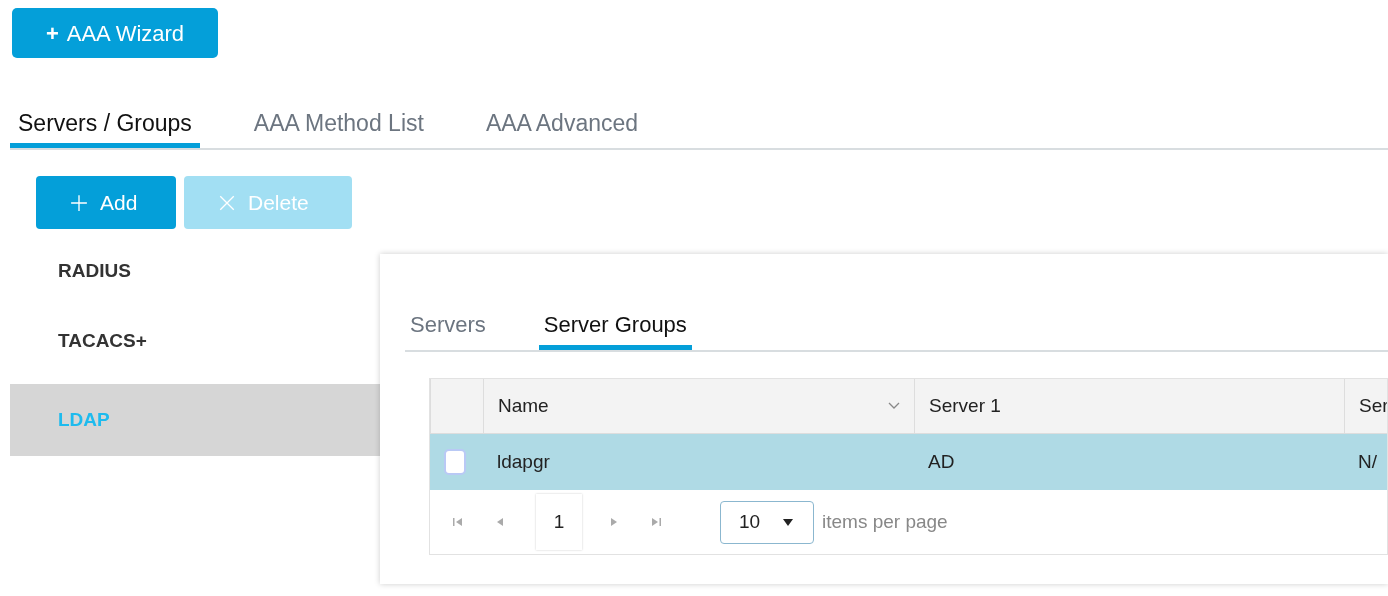 This screenshot has width=1388, height=596. I want to click on page-number: 1, so click(559, 522).